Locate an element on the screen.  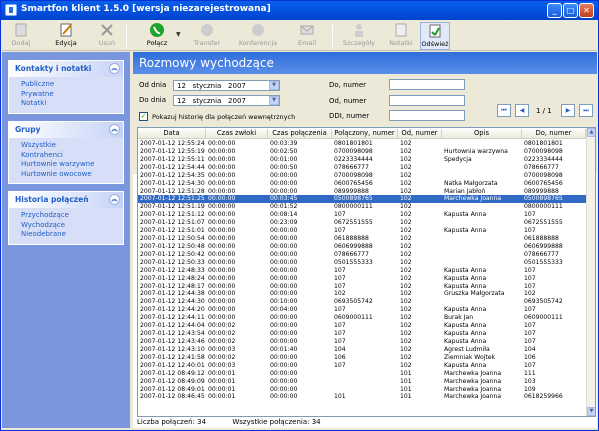
next-page-button: ▶ is located at coordinates (568, 110).